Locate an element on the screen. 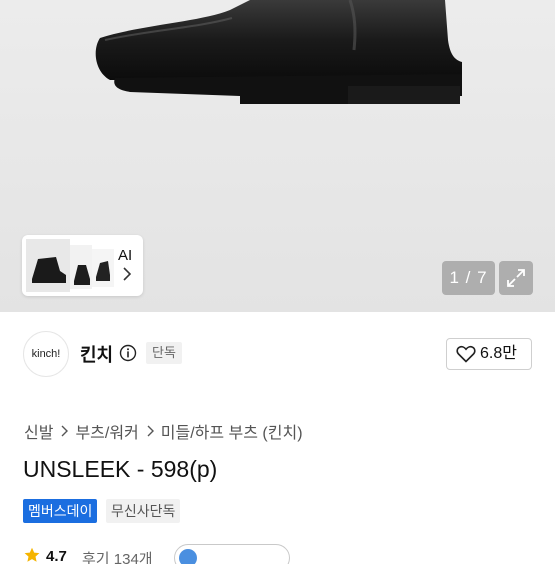  brand-name: 킨치 is located at coordinates (96, 354).